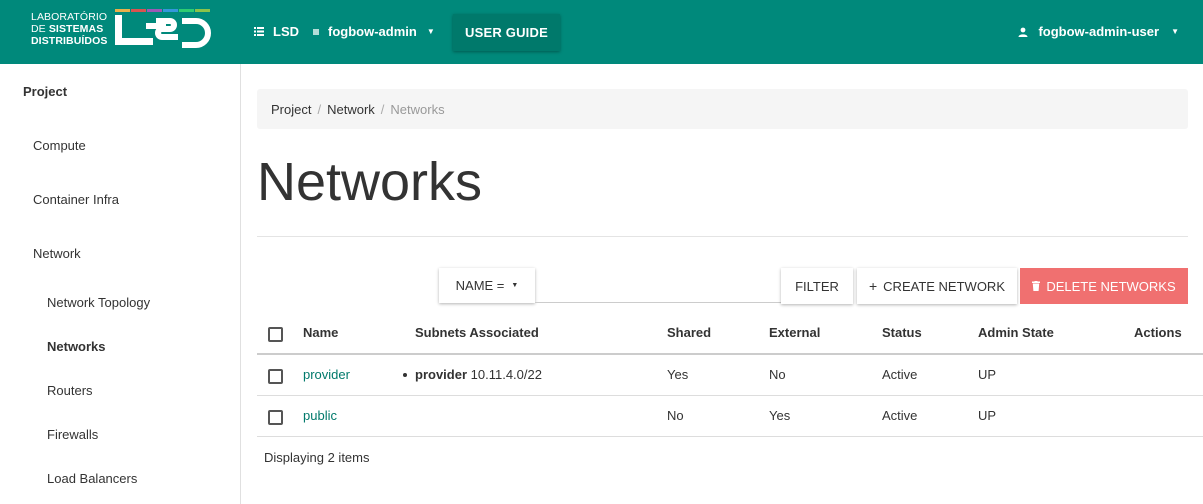  Describe the element at coordinates (441, 374) in the screenshot. I see `subnet-name: provider` at that location.